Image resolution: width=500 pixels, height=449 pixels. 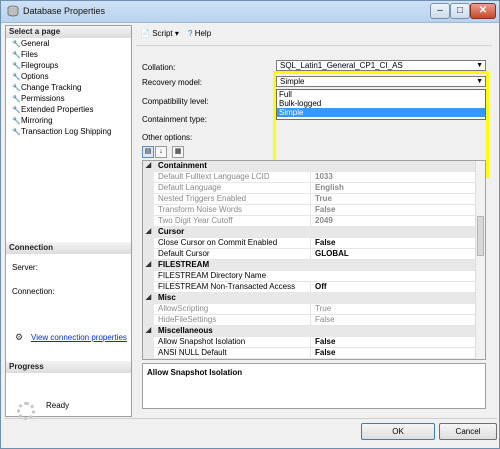 I want to click on collation-select: SQL_Latin1_General_CP1_CI_AS ▼, so click(x=381, y=65).